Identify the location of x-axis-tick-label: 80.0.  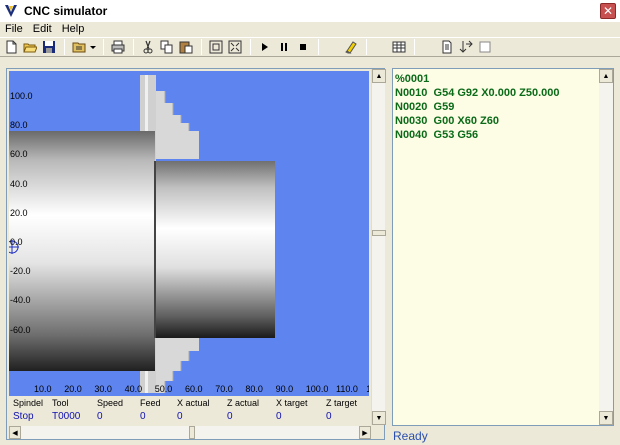
(254, 389).